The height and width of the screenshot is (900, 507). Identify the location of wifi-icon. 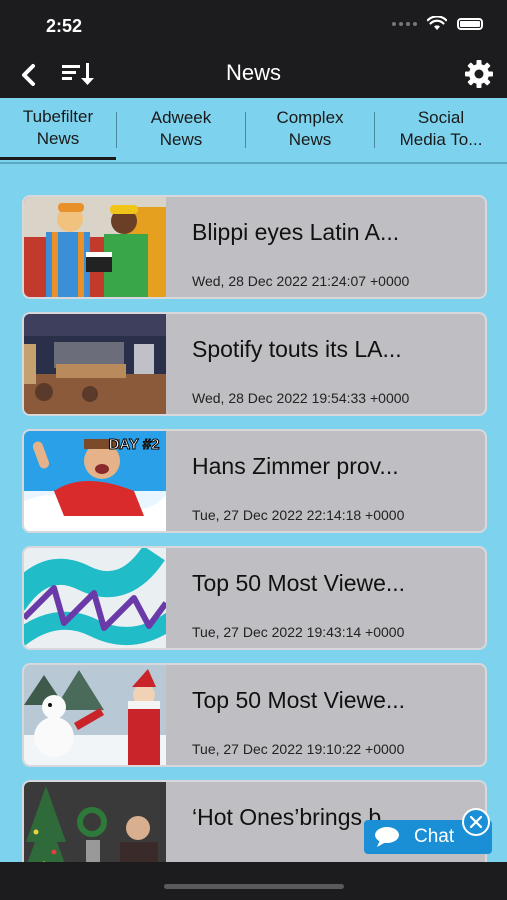
(437, 23).